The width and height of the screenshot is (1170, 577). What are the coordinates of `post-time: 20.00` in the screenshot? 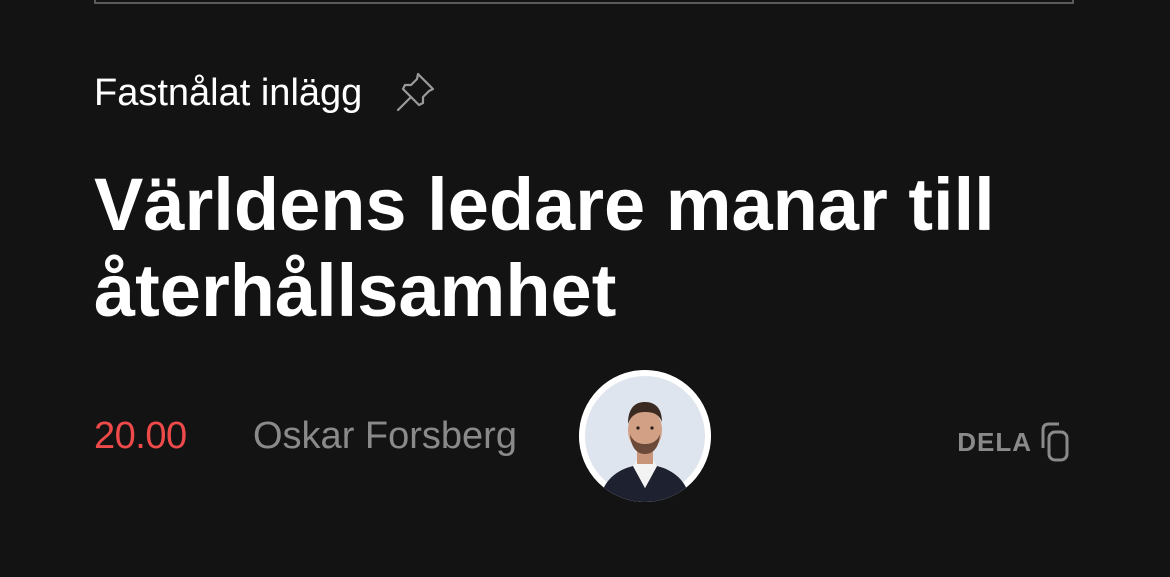 It's located at (140, 436).